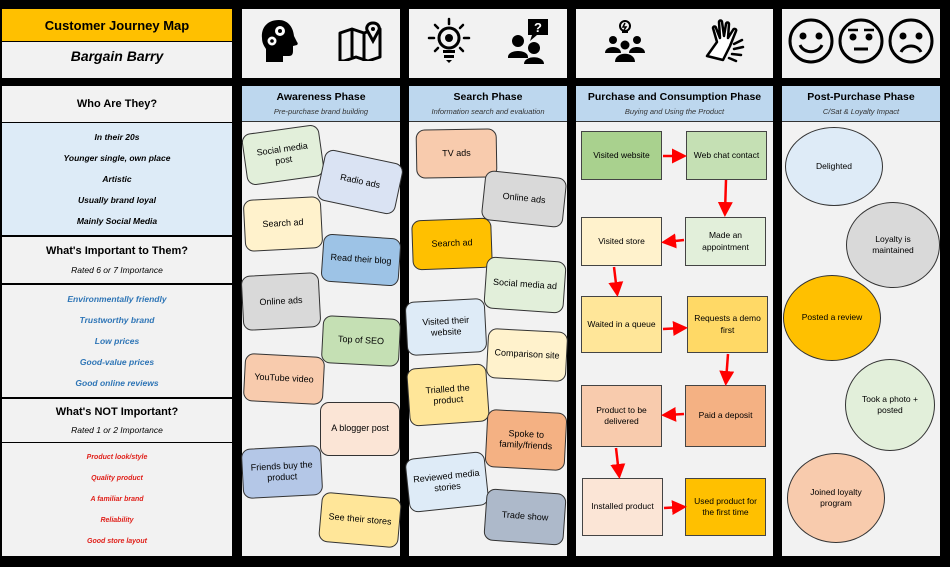 Image resolution: width=950 pixels, height=567 pixels. I want to click on outcome-bubble: Loyalty is maintained, so click(893, 245).